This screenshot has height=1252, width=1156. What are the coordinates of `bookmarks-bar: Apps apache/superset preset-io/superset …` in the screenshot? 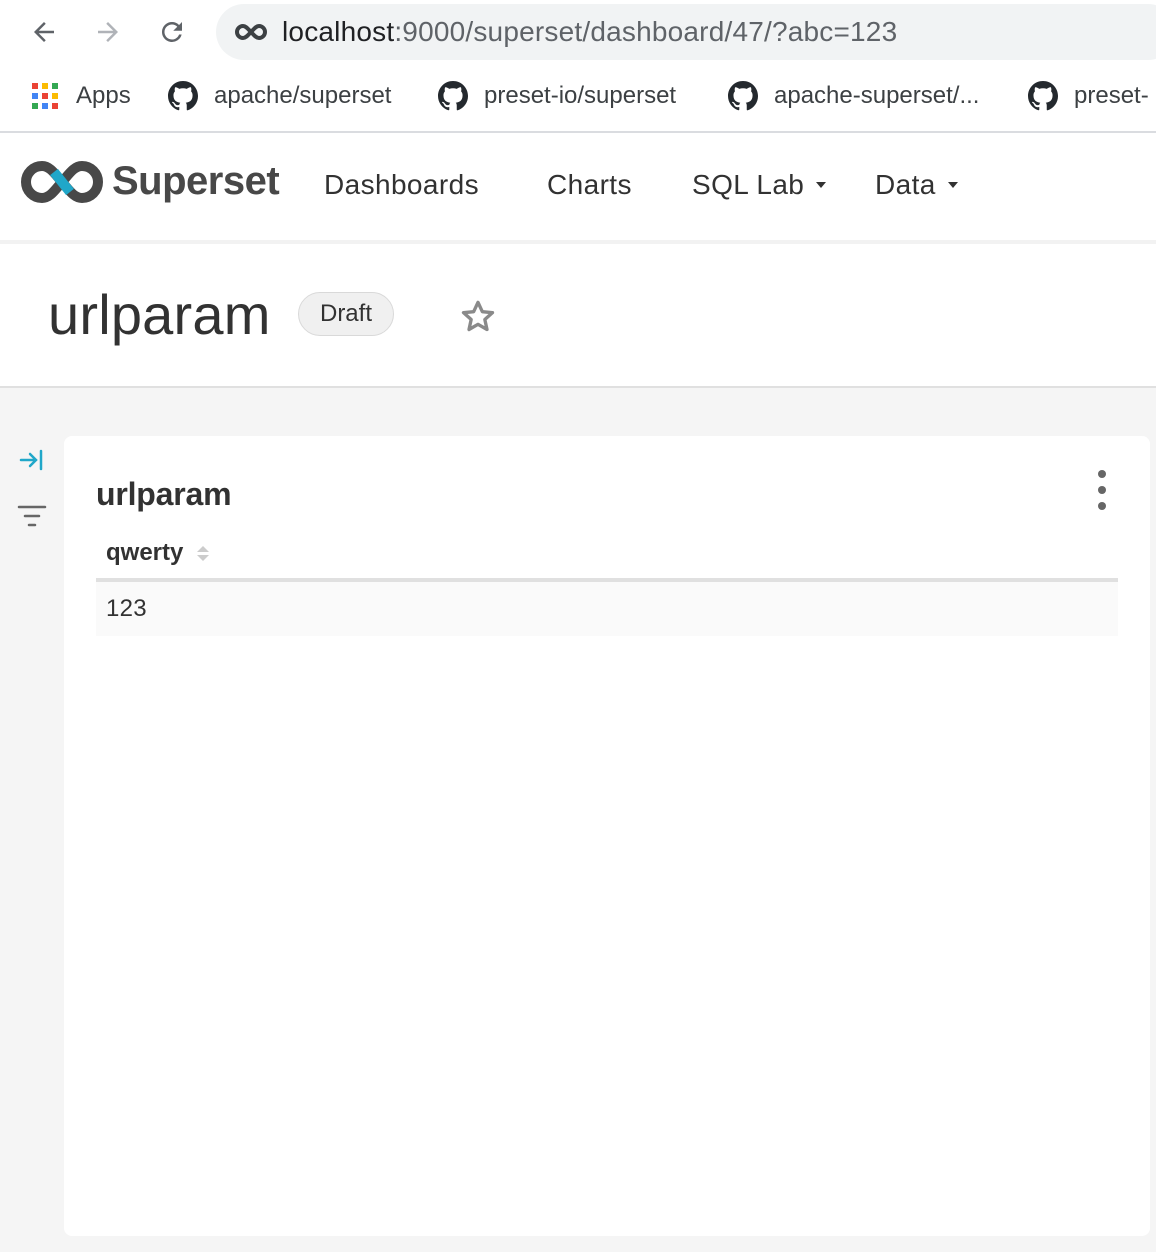 It's located at (578, 97).